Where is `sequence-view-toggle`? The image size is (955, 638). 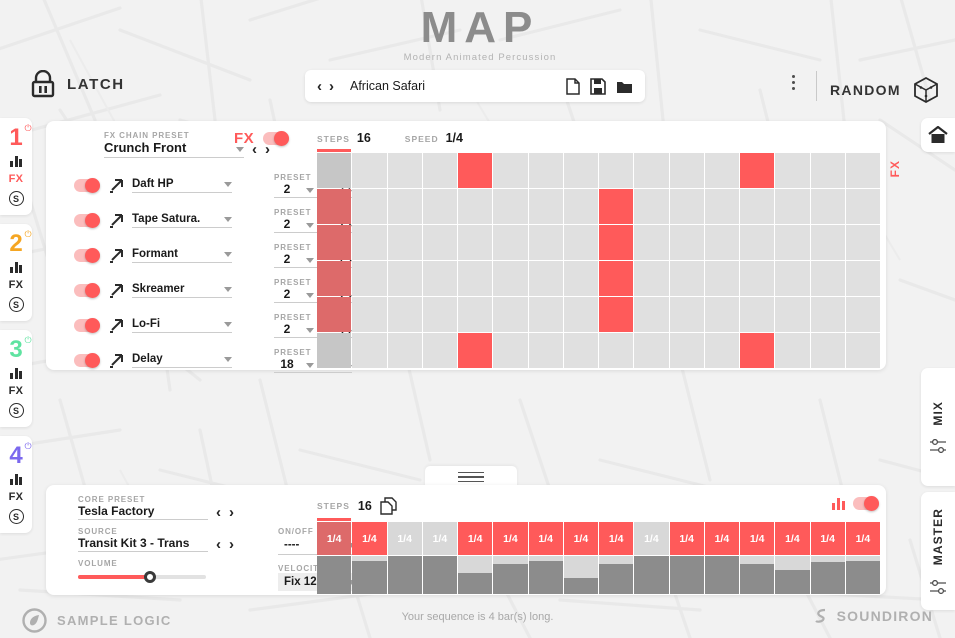 sequence-view-toggle is located at coordinates (866, 503).